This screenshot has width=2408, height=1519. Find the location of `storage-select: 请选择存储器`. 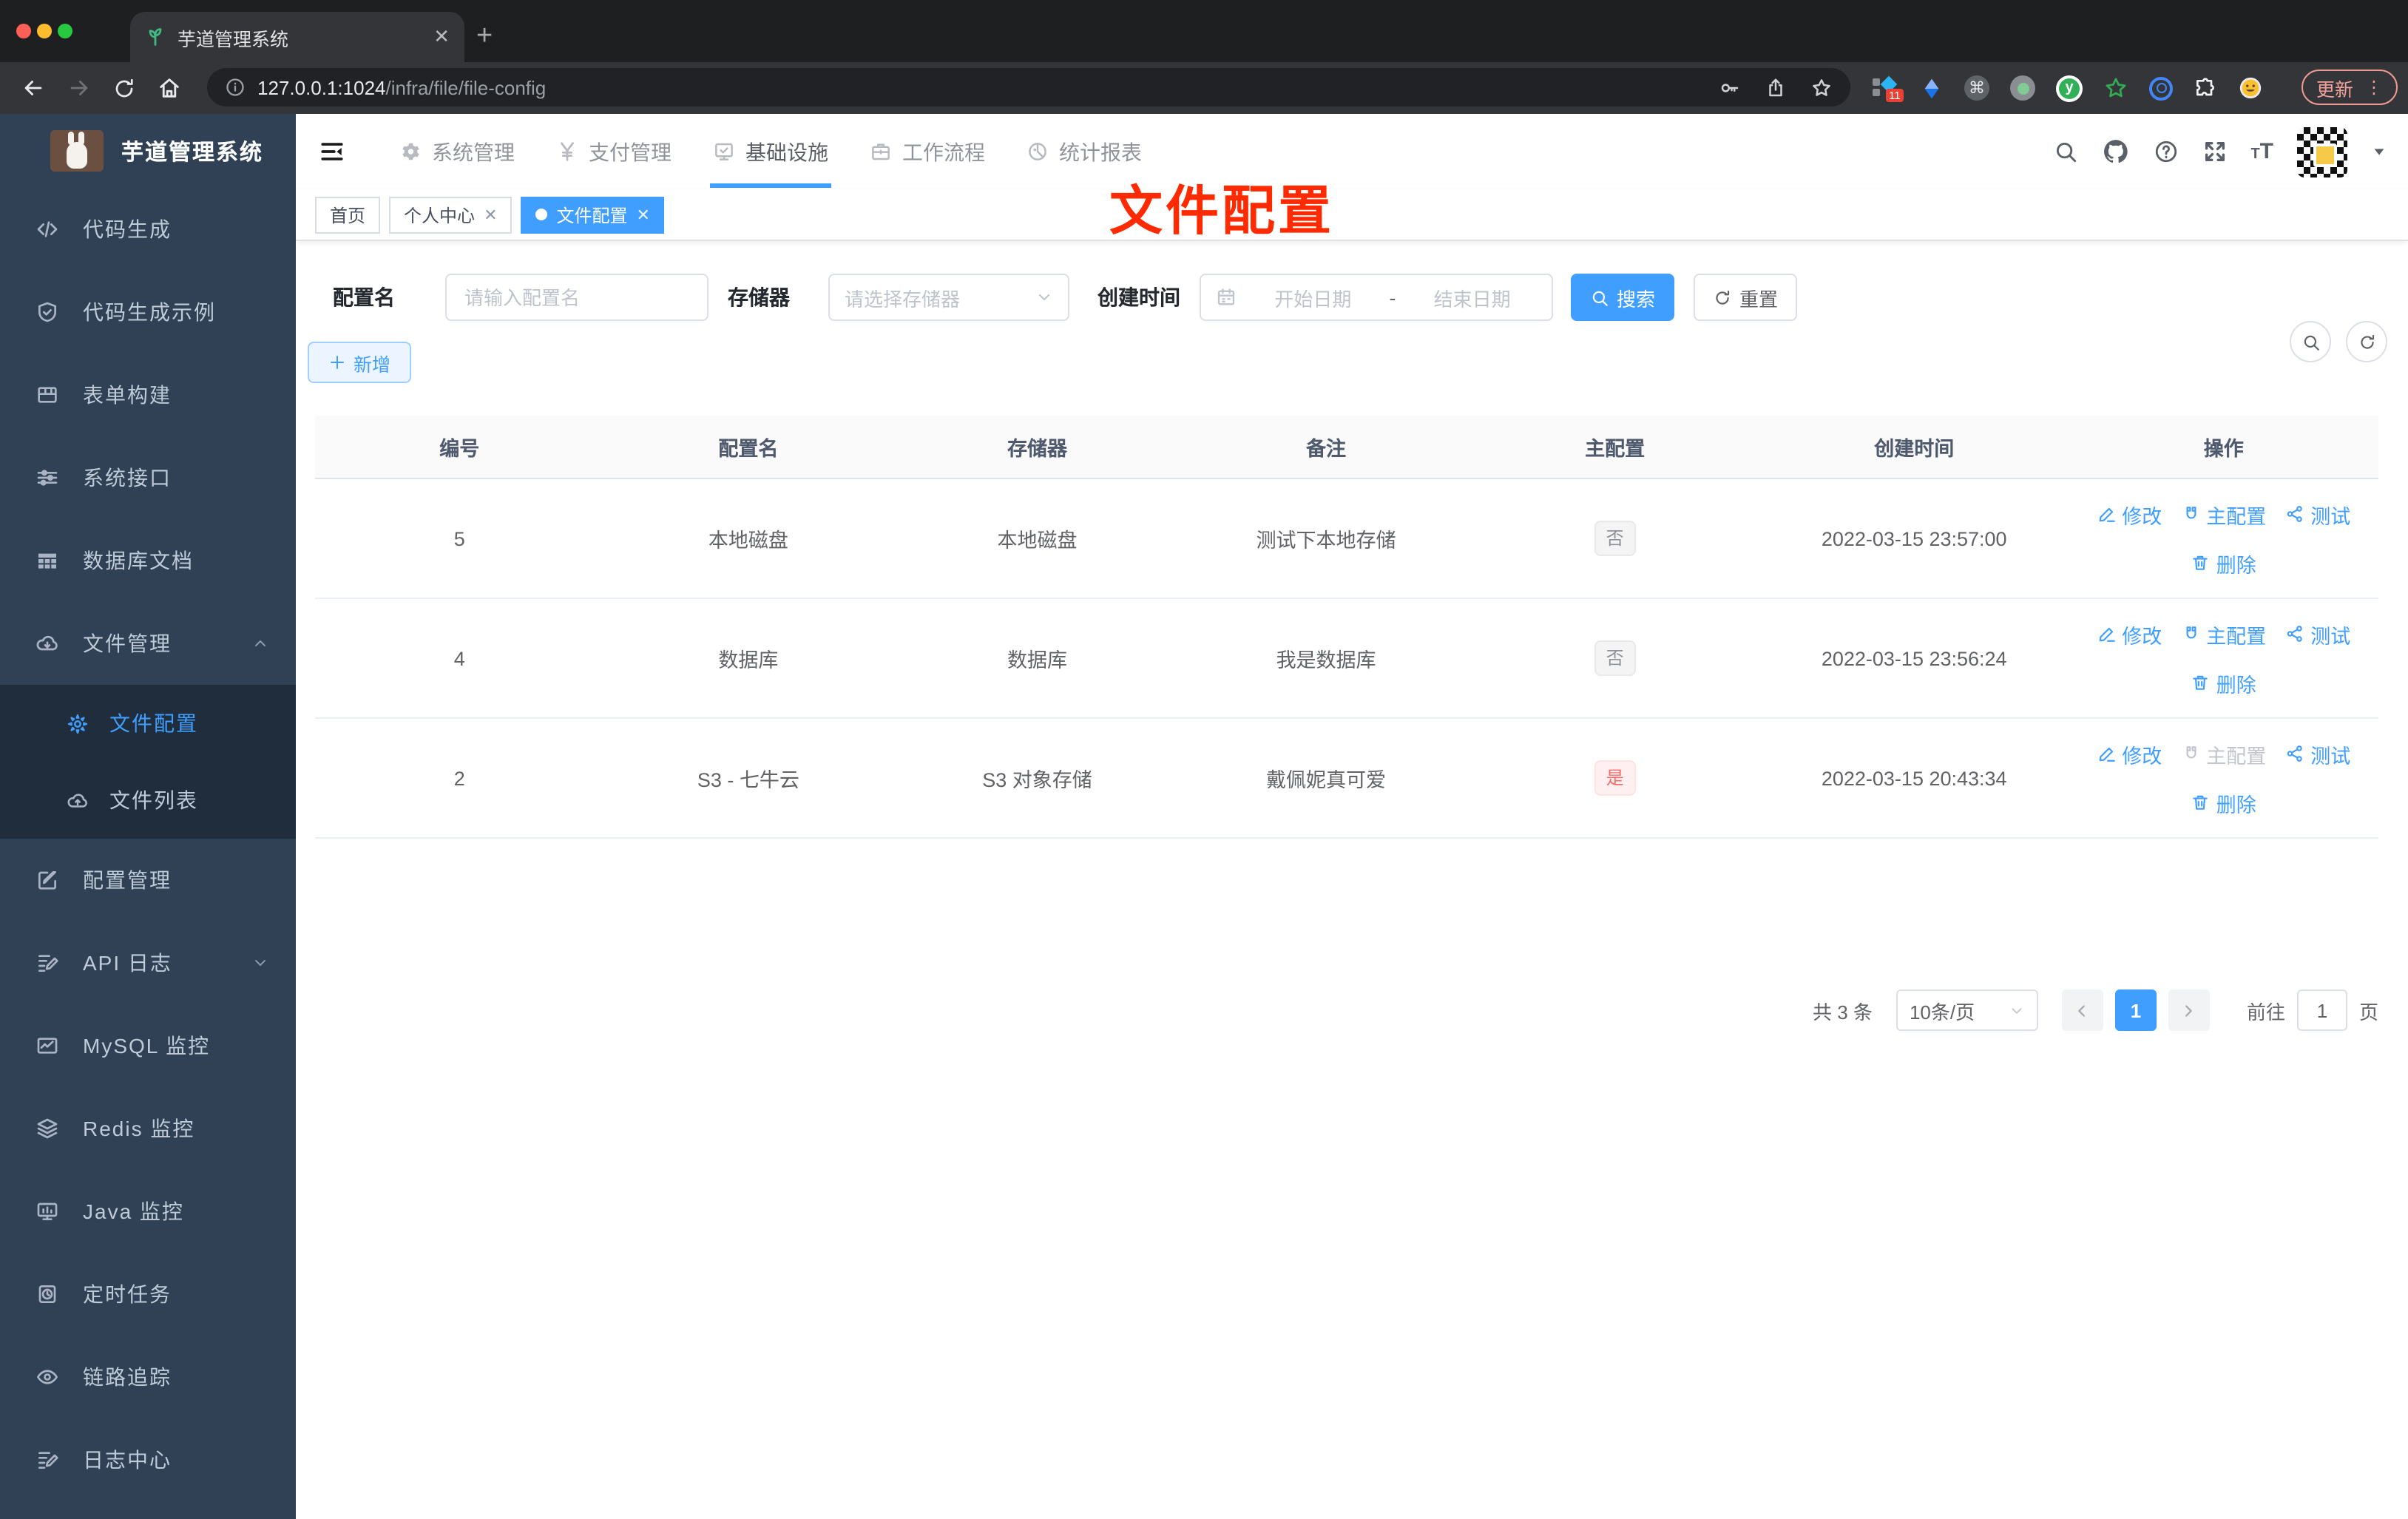

storage-select: 请选择存储器 is located at coordinates (948, 297).